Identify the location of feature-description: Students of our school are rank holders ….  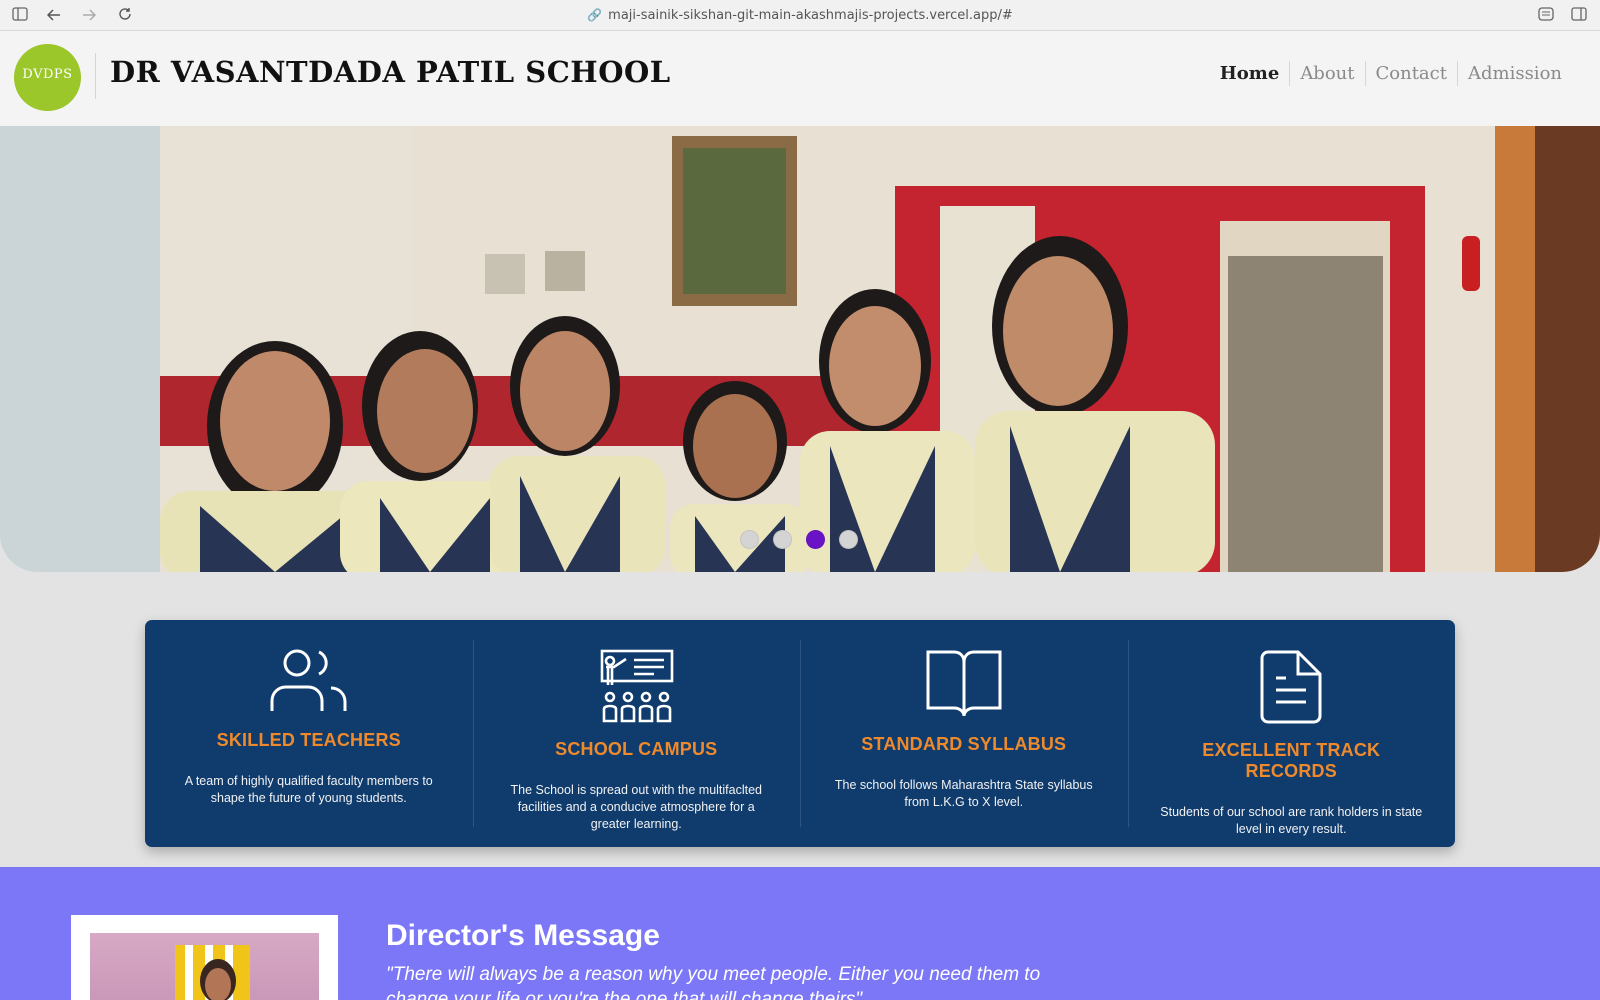
(1291, 820).